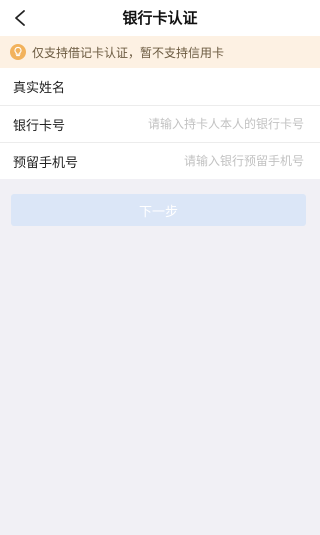  I want to click on notice-text: 仅支持借记卡认证，暂不支持信用卡, so click(128, 52).